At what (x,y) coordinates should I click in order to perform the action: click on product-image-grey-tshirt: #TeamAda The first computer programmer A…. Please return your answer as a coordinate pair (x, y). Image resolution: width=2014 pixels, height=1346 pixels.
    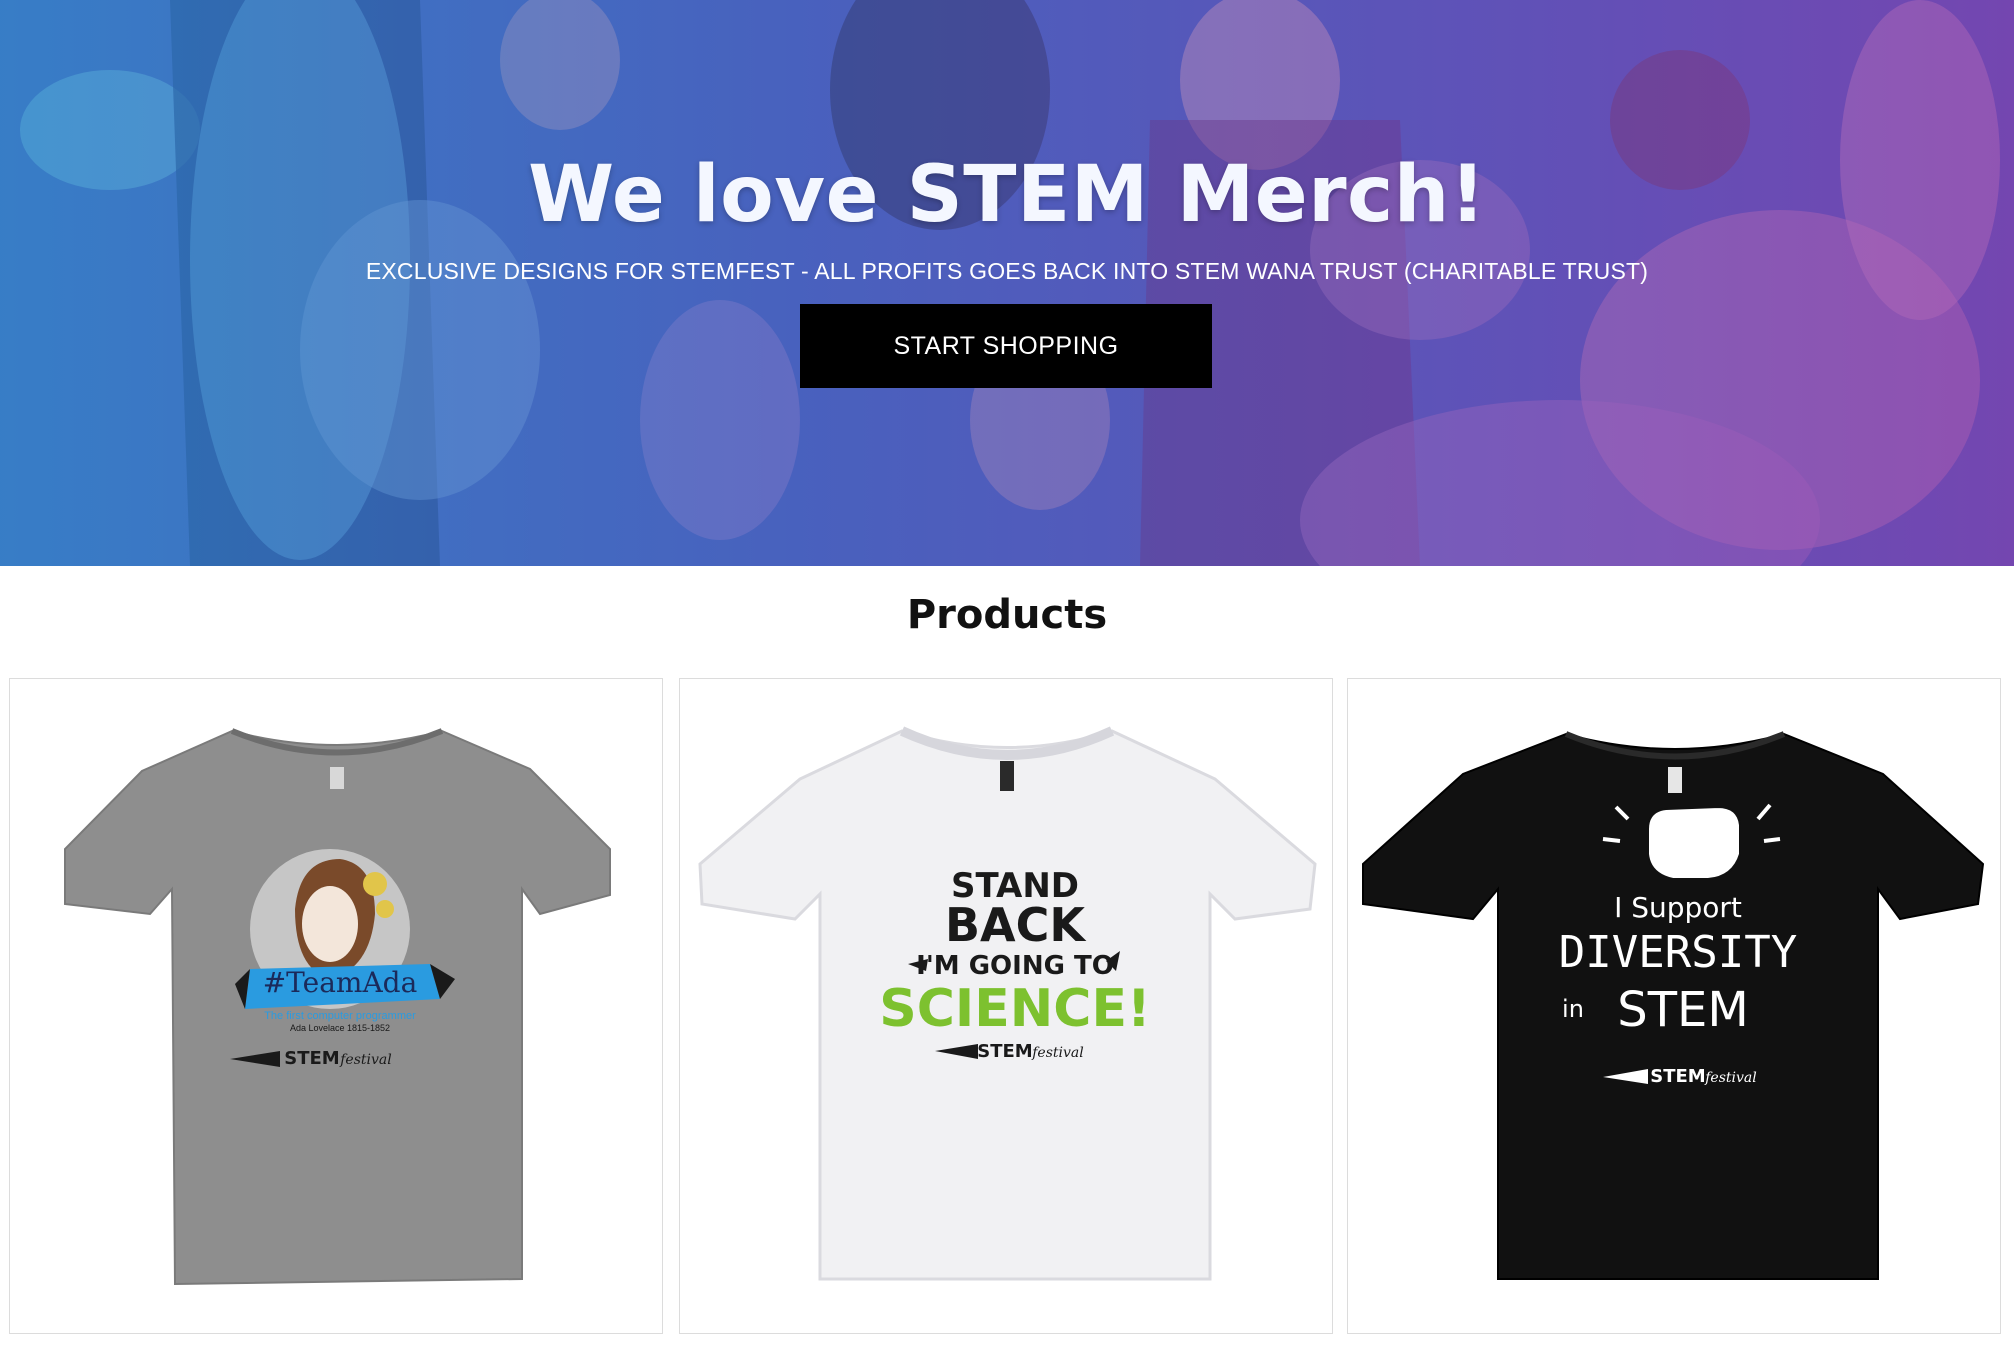
    Looking at the image, I should click on (337, 1007).